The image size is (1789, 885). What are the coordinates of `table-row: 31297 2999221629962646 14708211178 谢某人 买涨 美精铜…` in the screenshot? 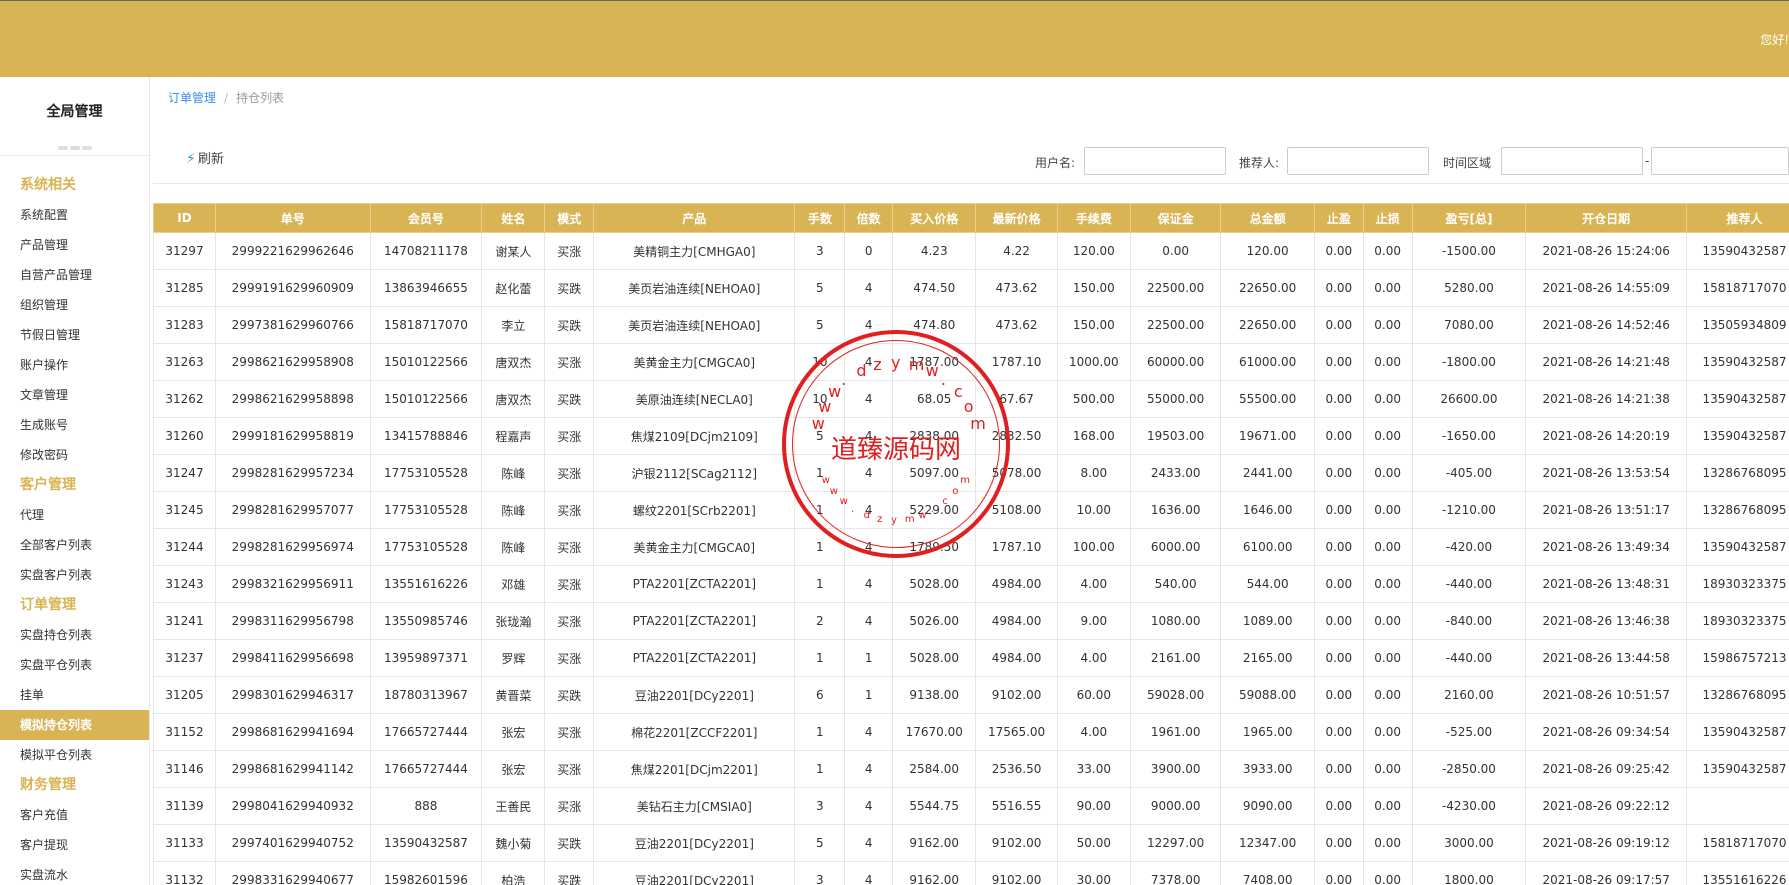 It's located at (971, 251).